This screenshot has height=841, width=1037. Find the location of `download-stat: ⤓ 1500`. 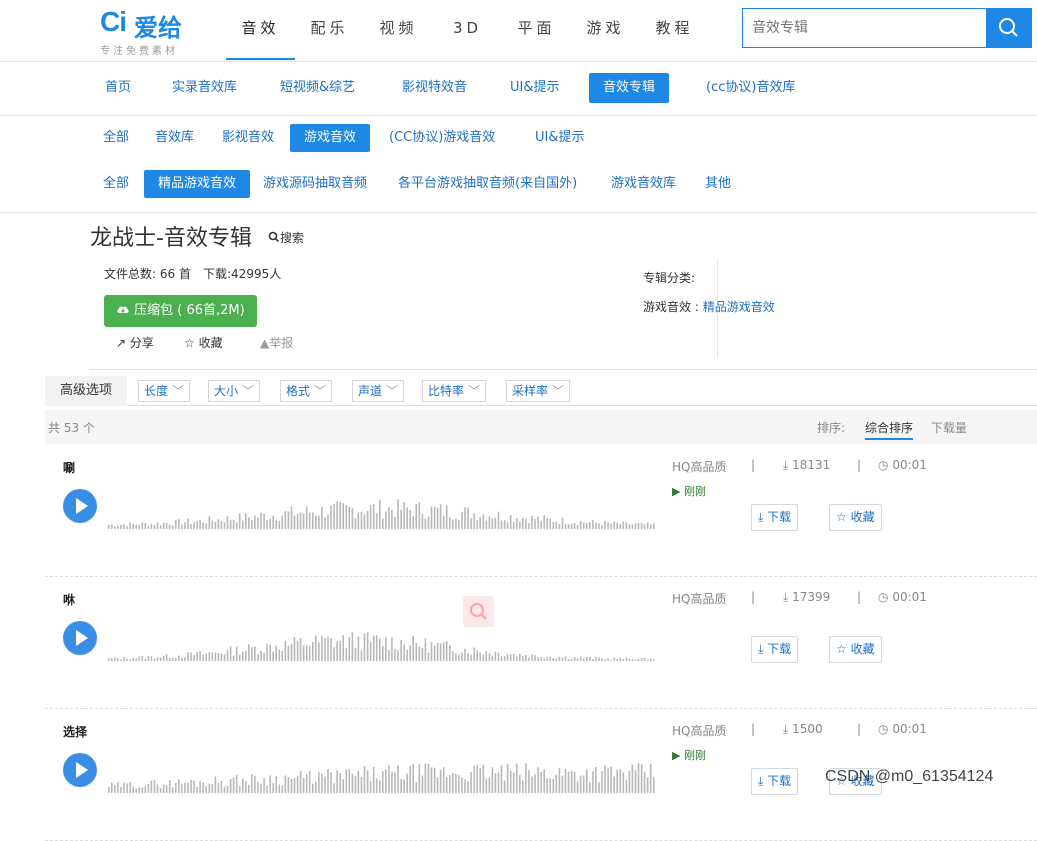

download-stat: ⤓ 1500 is located at coordinates (803, 729).